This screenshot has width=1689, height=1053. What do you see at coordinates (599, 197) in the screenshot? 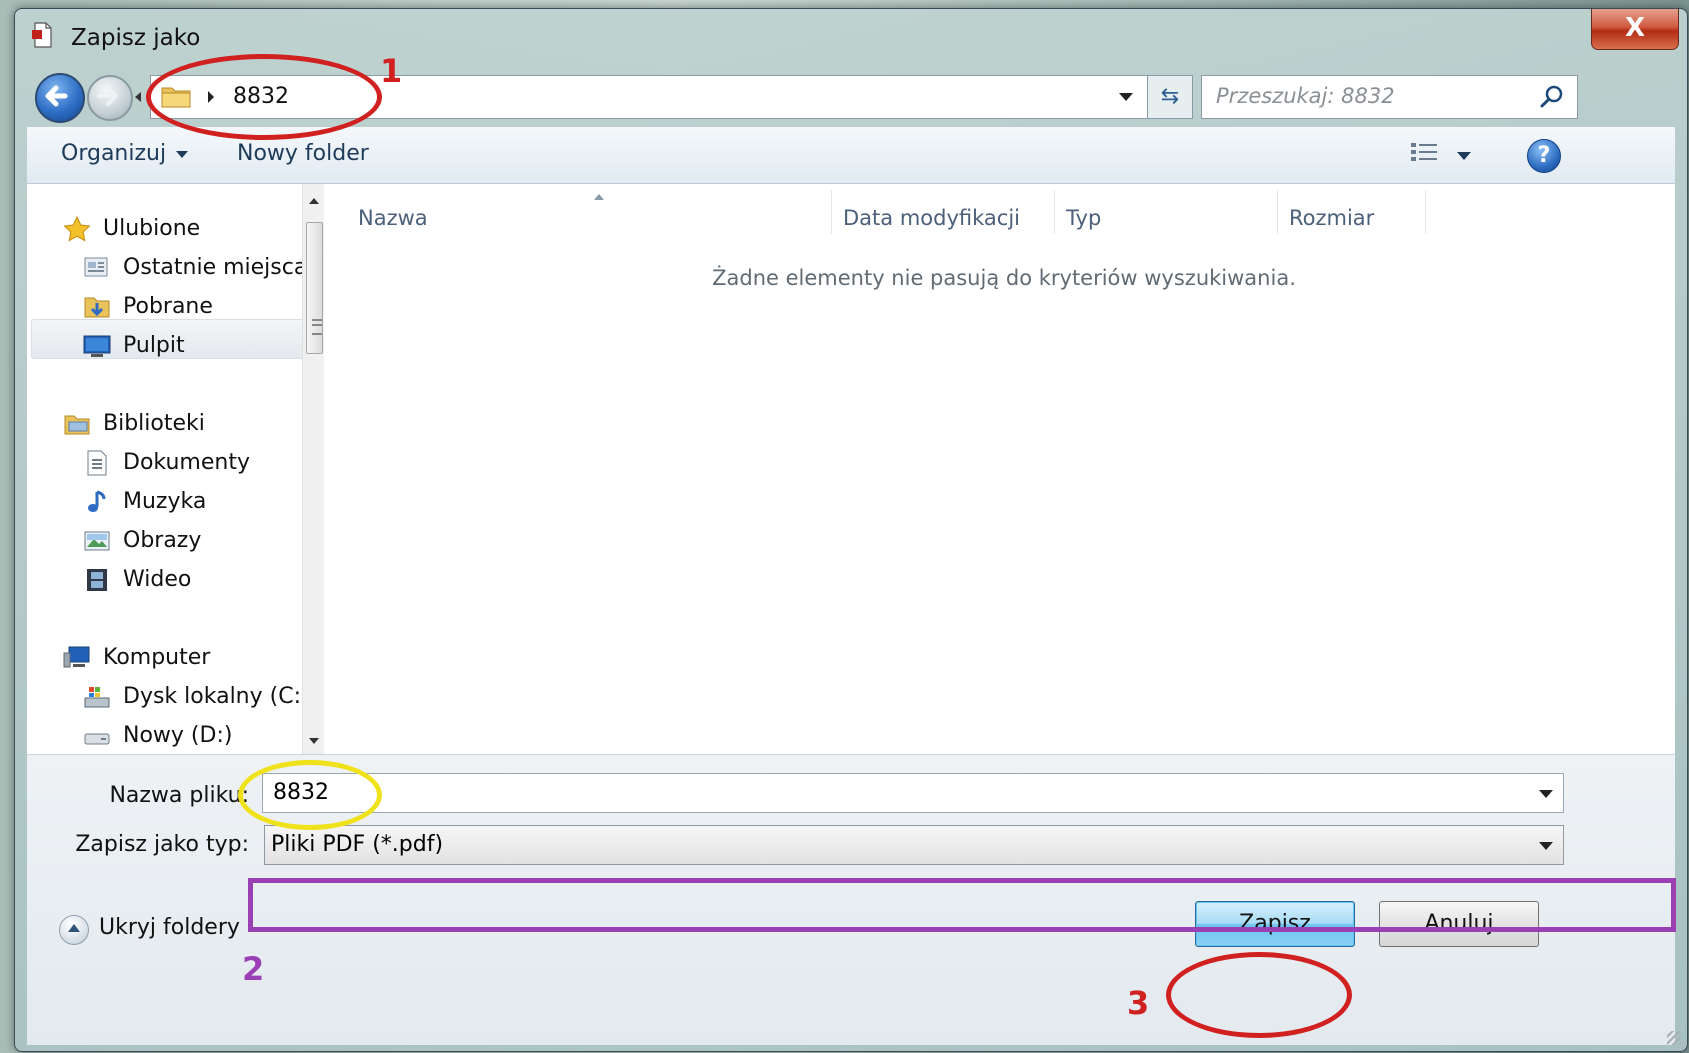
I see `sort-ascending-icon` at bounding box center [599, 197].